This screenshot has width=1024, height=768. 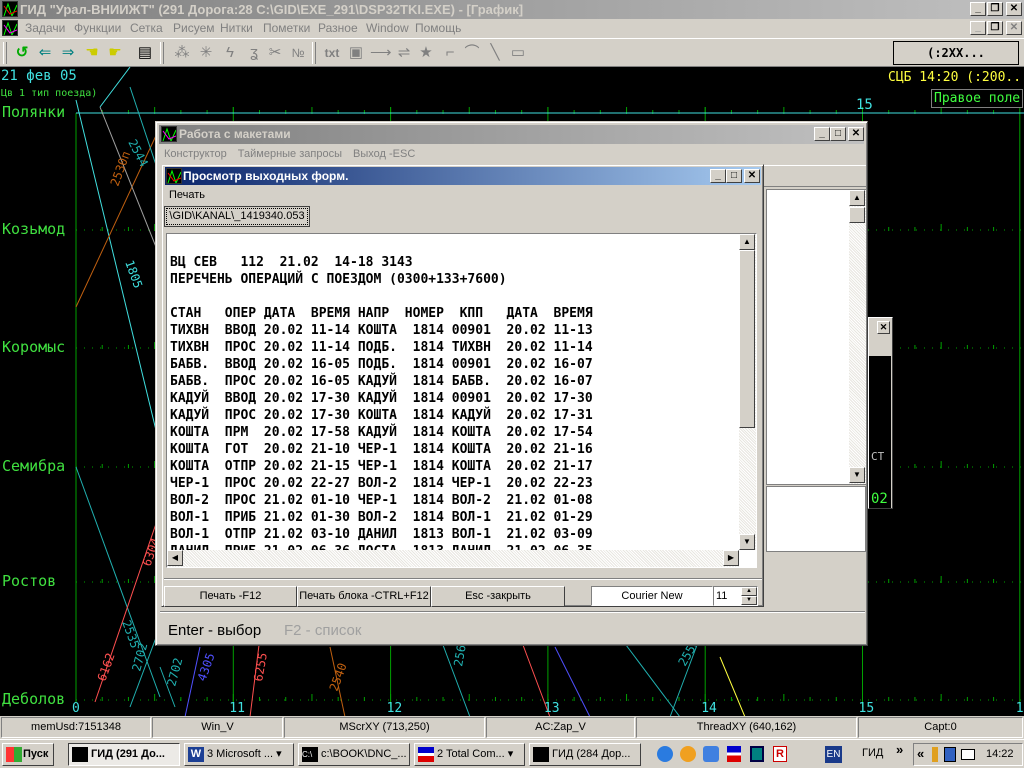 What do you see at coordinates (450, 53) in the screenshot?
I see `step-line-icon: ⌐` at bounding box center [450, 53].